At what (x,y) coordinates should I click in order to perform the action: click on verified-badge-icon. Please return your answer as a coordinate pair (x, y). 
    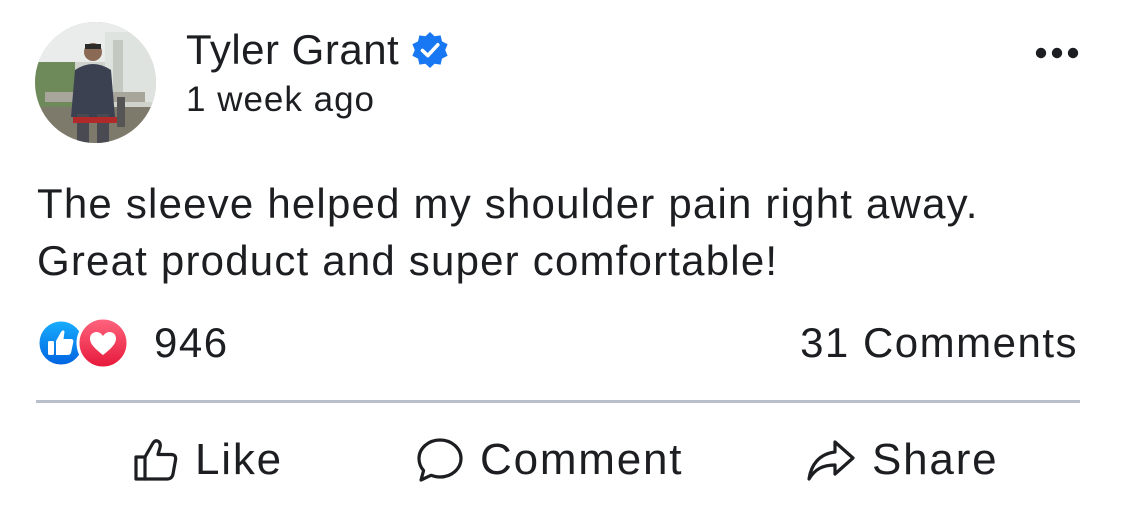
    Looking at the image, I should click on (430, 50).